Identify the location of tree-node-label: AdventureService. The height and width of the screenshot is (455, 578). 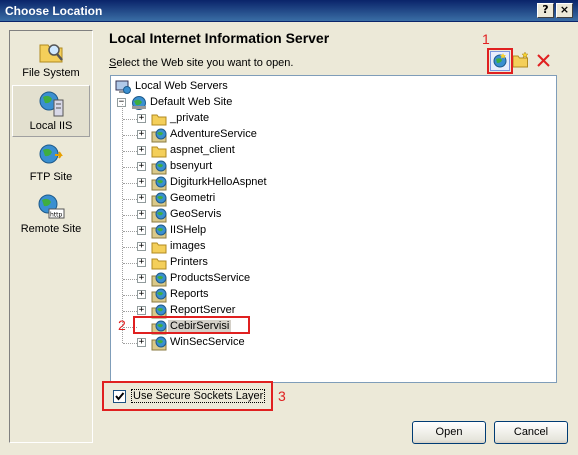
(213, 134).